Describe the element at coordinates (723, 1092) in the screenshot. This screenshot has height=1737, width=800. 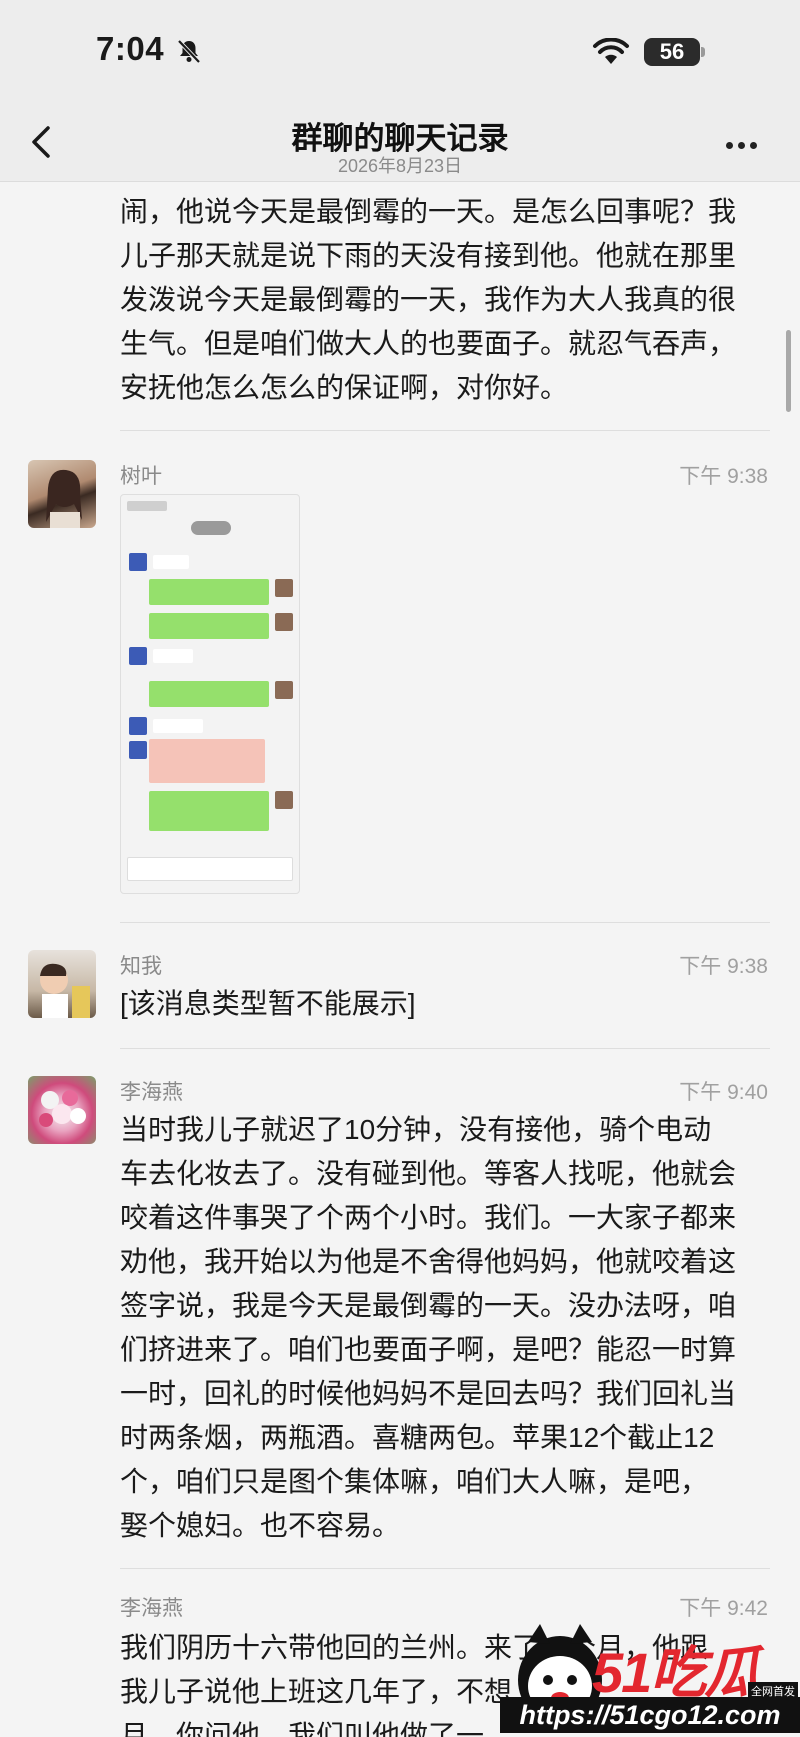
I see `message-time: 下午 9:40` at that location.